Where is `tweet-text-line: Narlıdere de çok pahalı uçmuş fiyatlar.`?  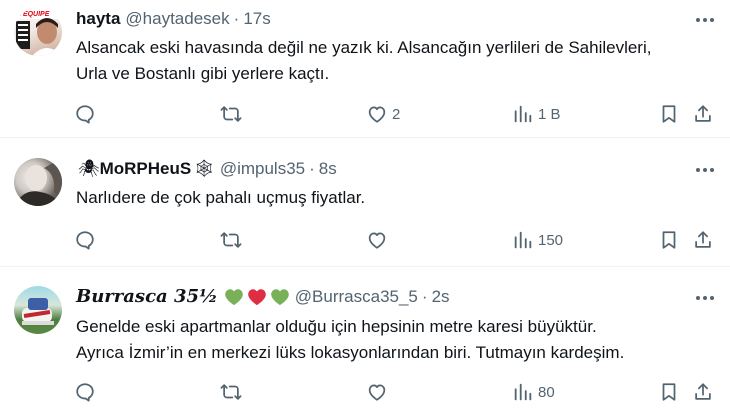 tweet-text-line: Narlıdere de çok pahalı uçmuş fiyatlar. is located at coordinates (221, 197).